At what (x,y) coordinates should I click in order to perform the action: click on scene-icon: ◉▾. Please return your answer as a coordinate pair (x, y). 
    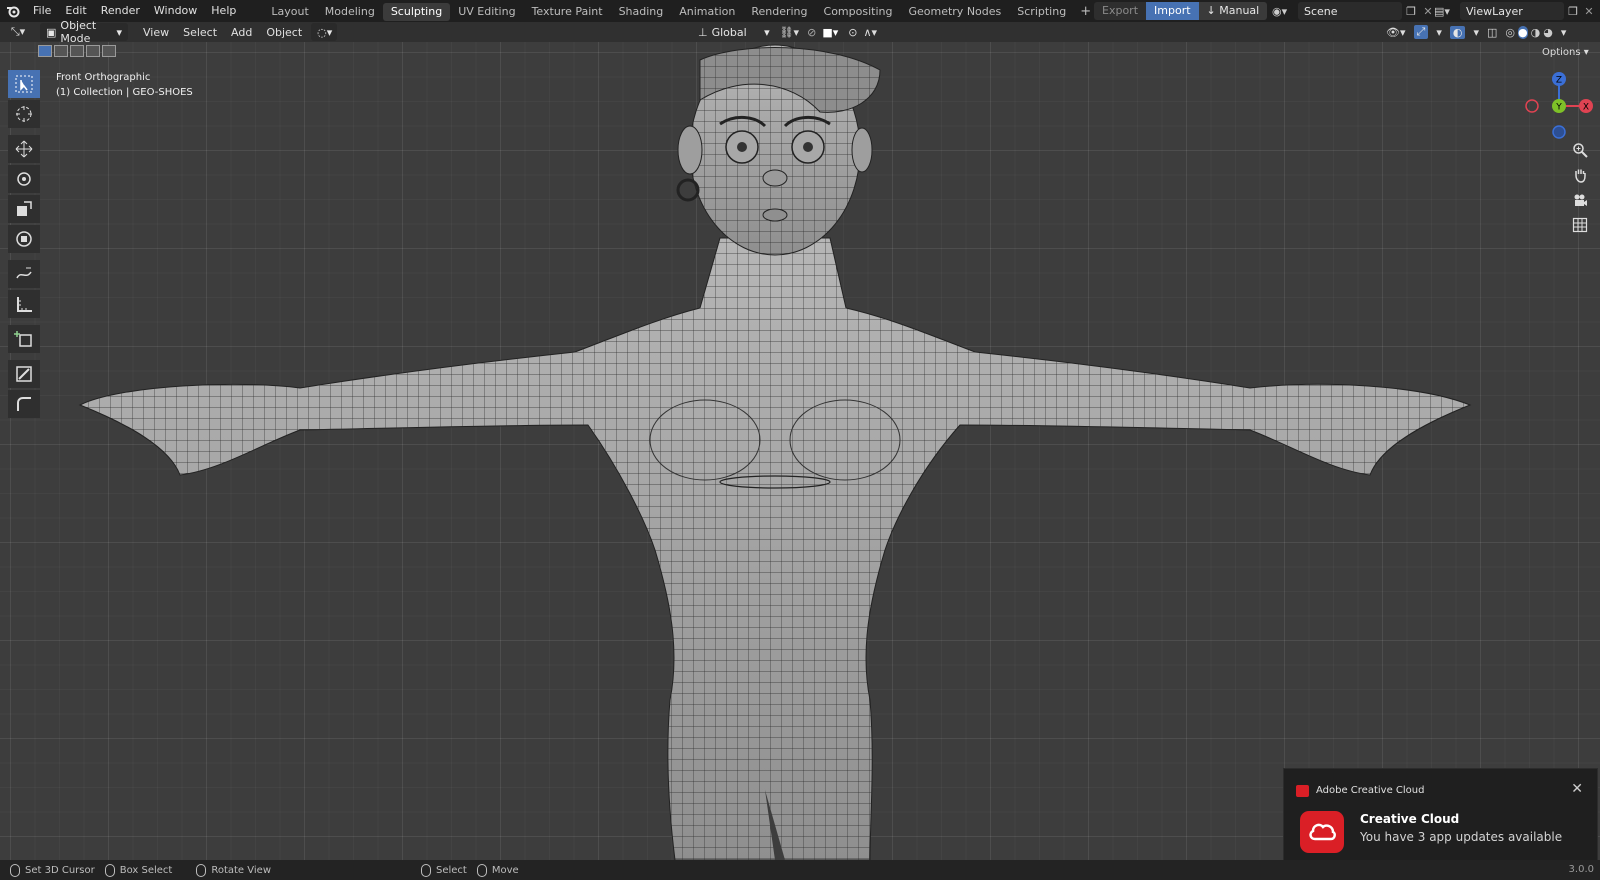
    Looking at the image, I should click on (1285, 11).